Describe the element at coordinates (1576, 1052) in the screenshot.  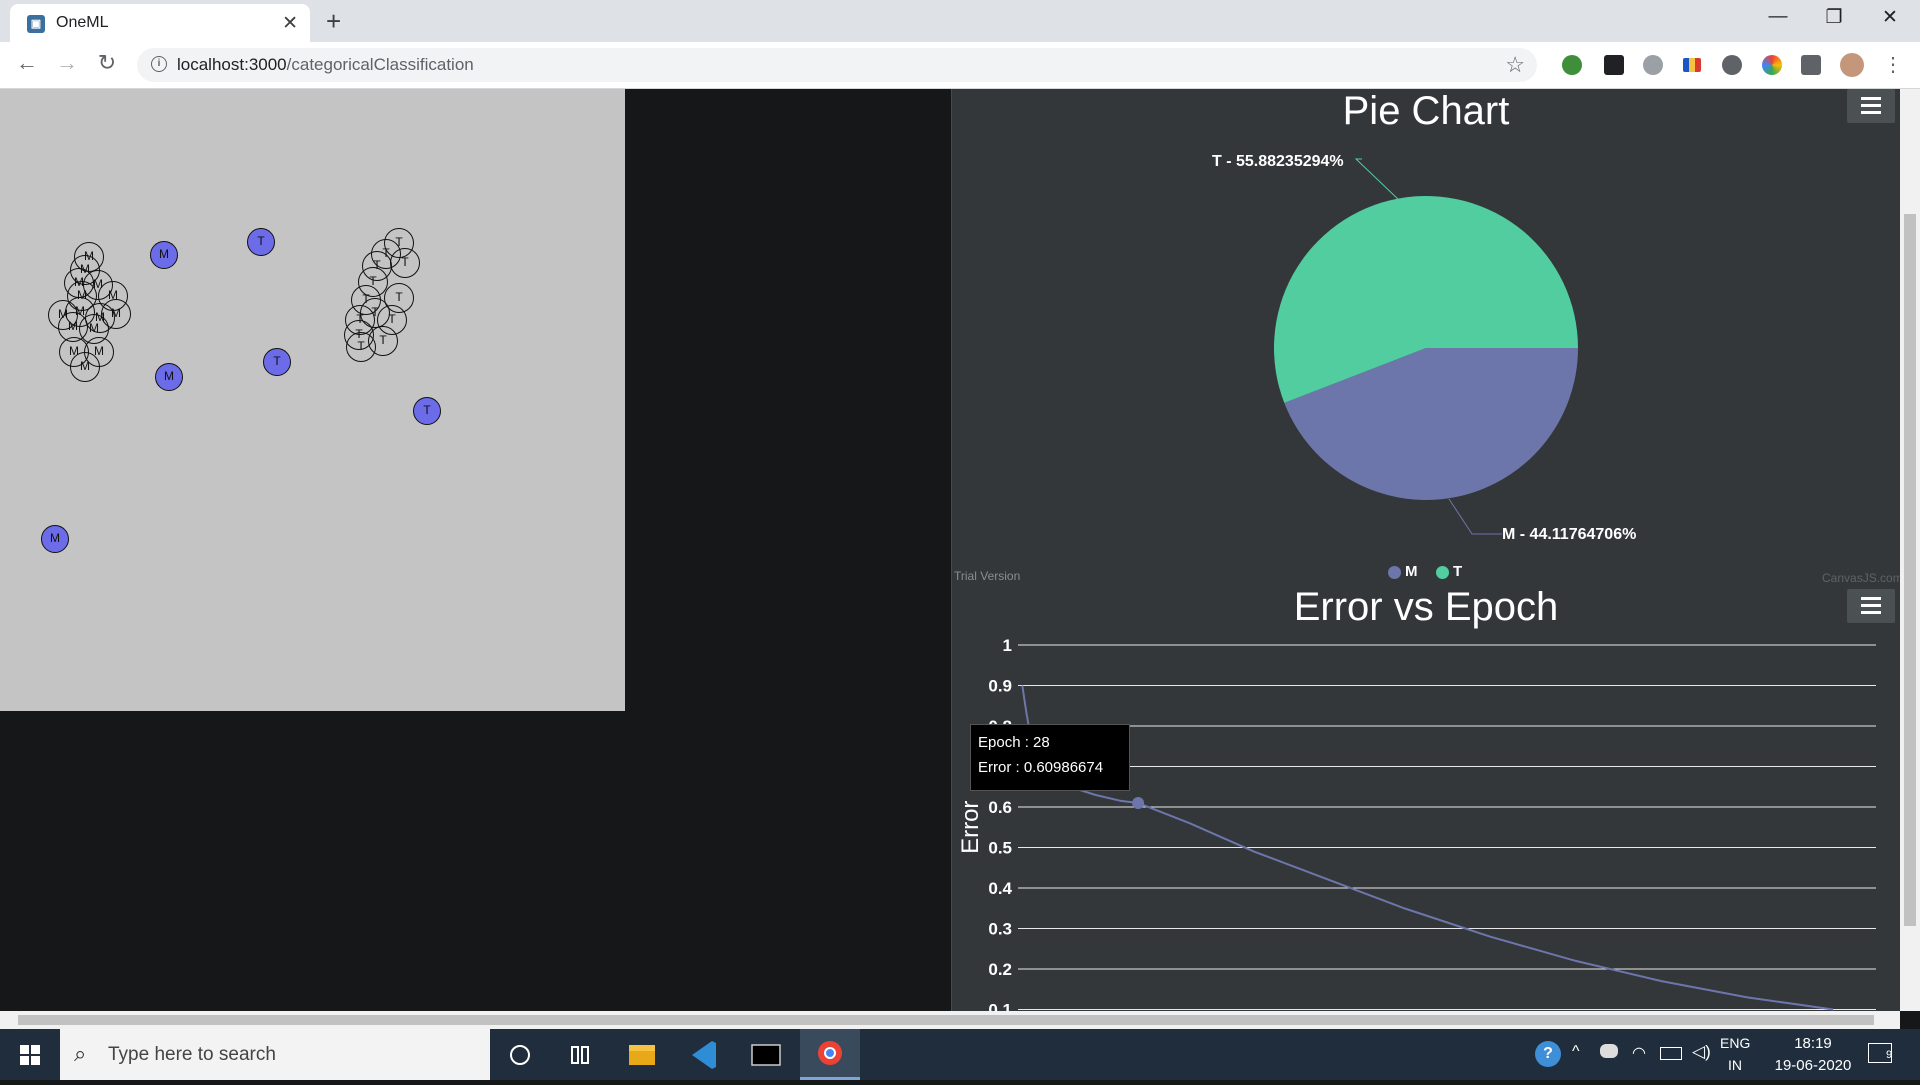
I see `tray-chevron-up-icon: ^` at that location.